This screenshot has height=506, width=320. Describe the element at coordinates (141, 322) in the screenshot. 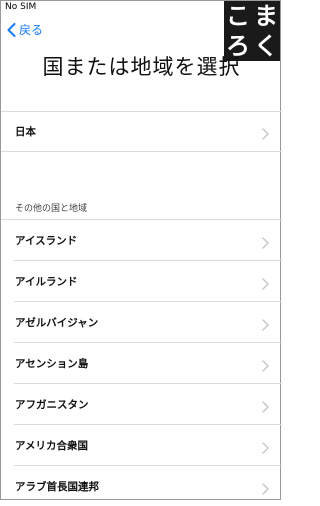

I see `country-row: アゼルバイジャン` at that location.